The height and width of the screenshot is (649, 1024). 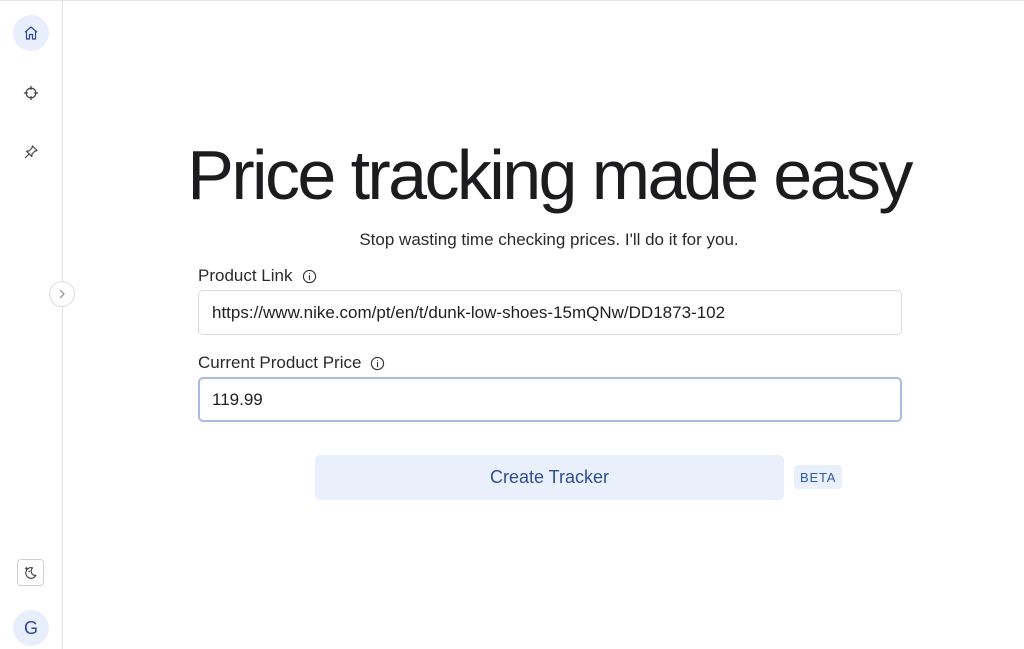 What do you see at coordinates (550, 312) in the screenshot?
I see `product-link-input` at bounding box center [550, 312].